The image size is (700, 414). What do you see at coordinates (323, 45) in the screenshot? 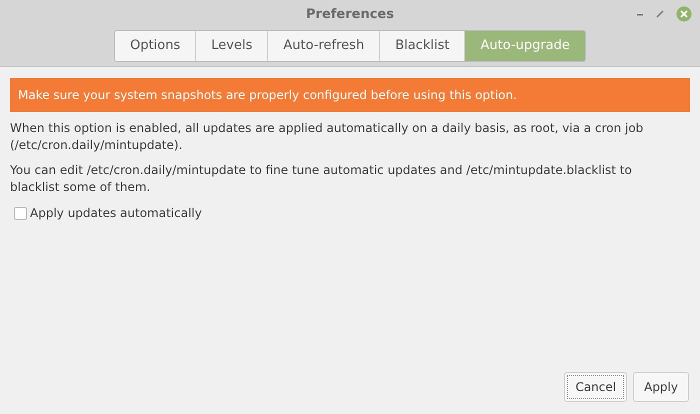
I see `tab: Auto-refresh` at bounding box center [323, 45].